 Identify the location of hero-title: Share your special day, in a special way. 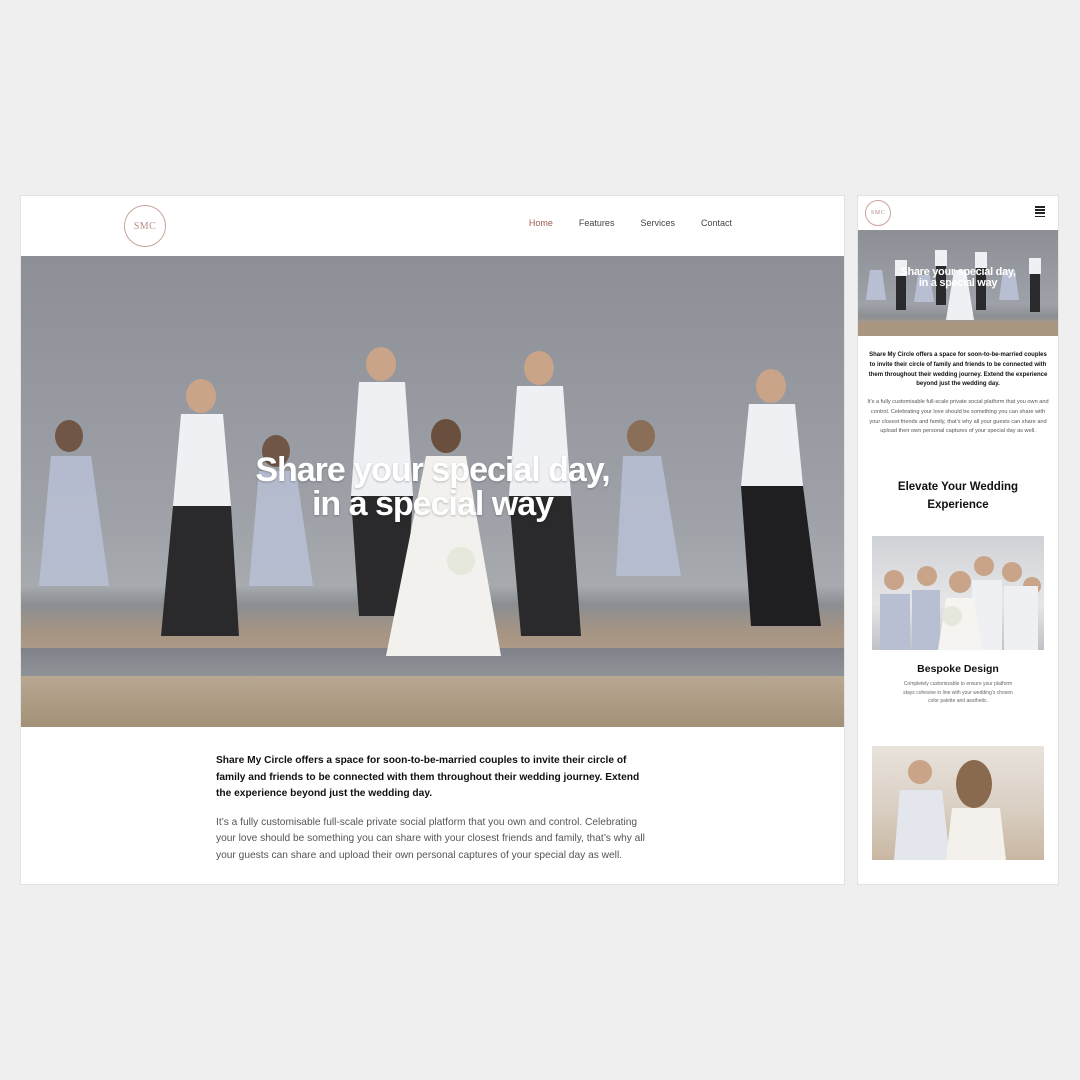
(432, 487).